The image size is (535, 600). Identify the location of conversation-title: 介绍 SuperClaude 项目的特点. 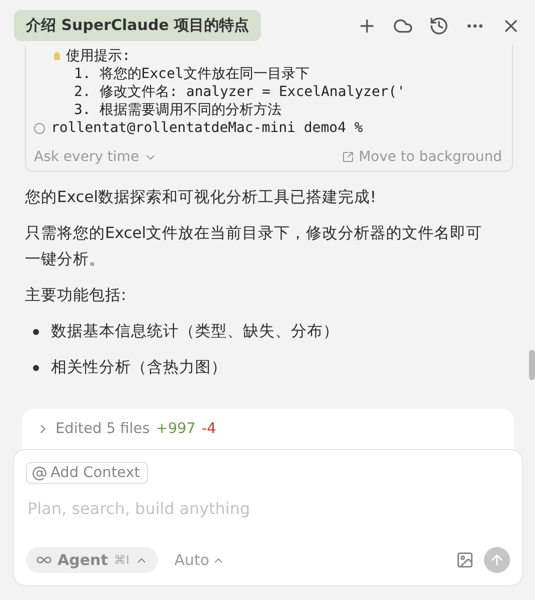
(138, 25).